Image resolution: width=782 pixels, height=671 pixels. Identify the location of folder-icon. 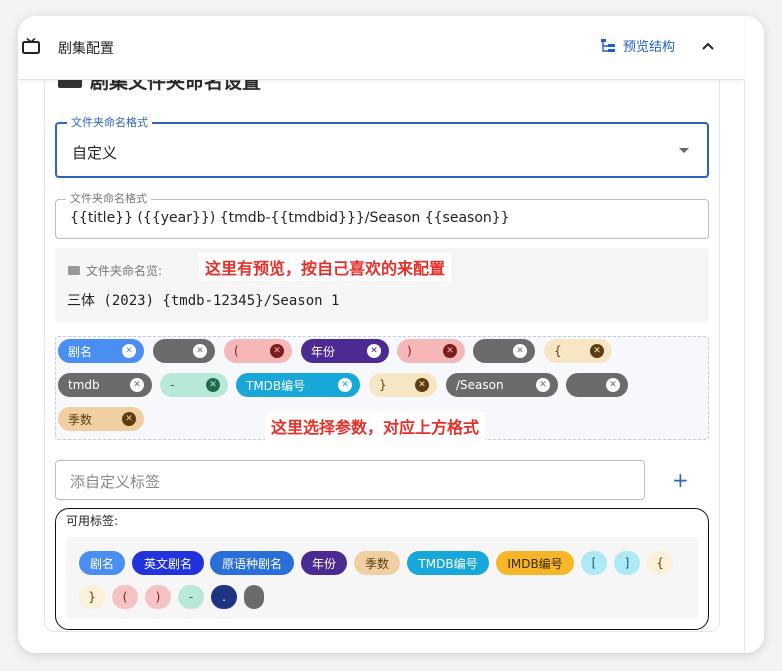
(74, 270).